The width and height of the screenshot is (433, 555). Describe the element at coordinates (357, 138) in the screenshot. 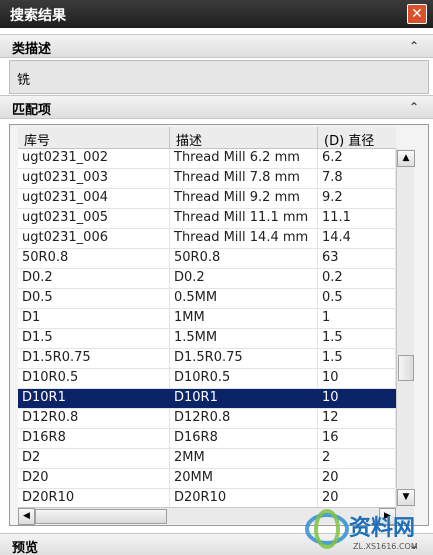

I see `column-header-diameter: (D) 直径` at that location.